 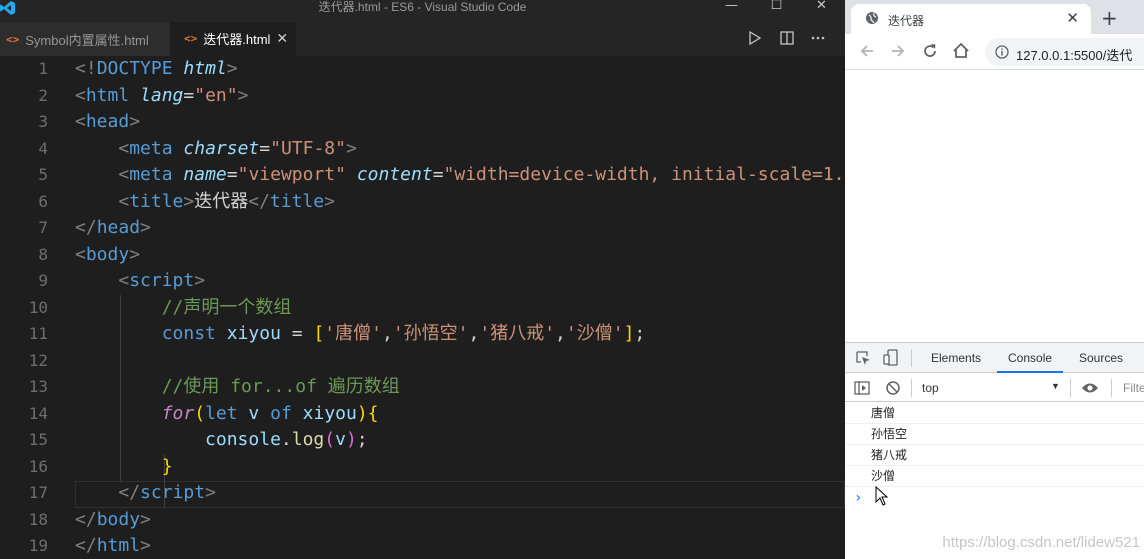 What do you see at coordinates (38, 333) in the screenshot?
I see `line-number: 11` at bounding box center [38, 333].